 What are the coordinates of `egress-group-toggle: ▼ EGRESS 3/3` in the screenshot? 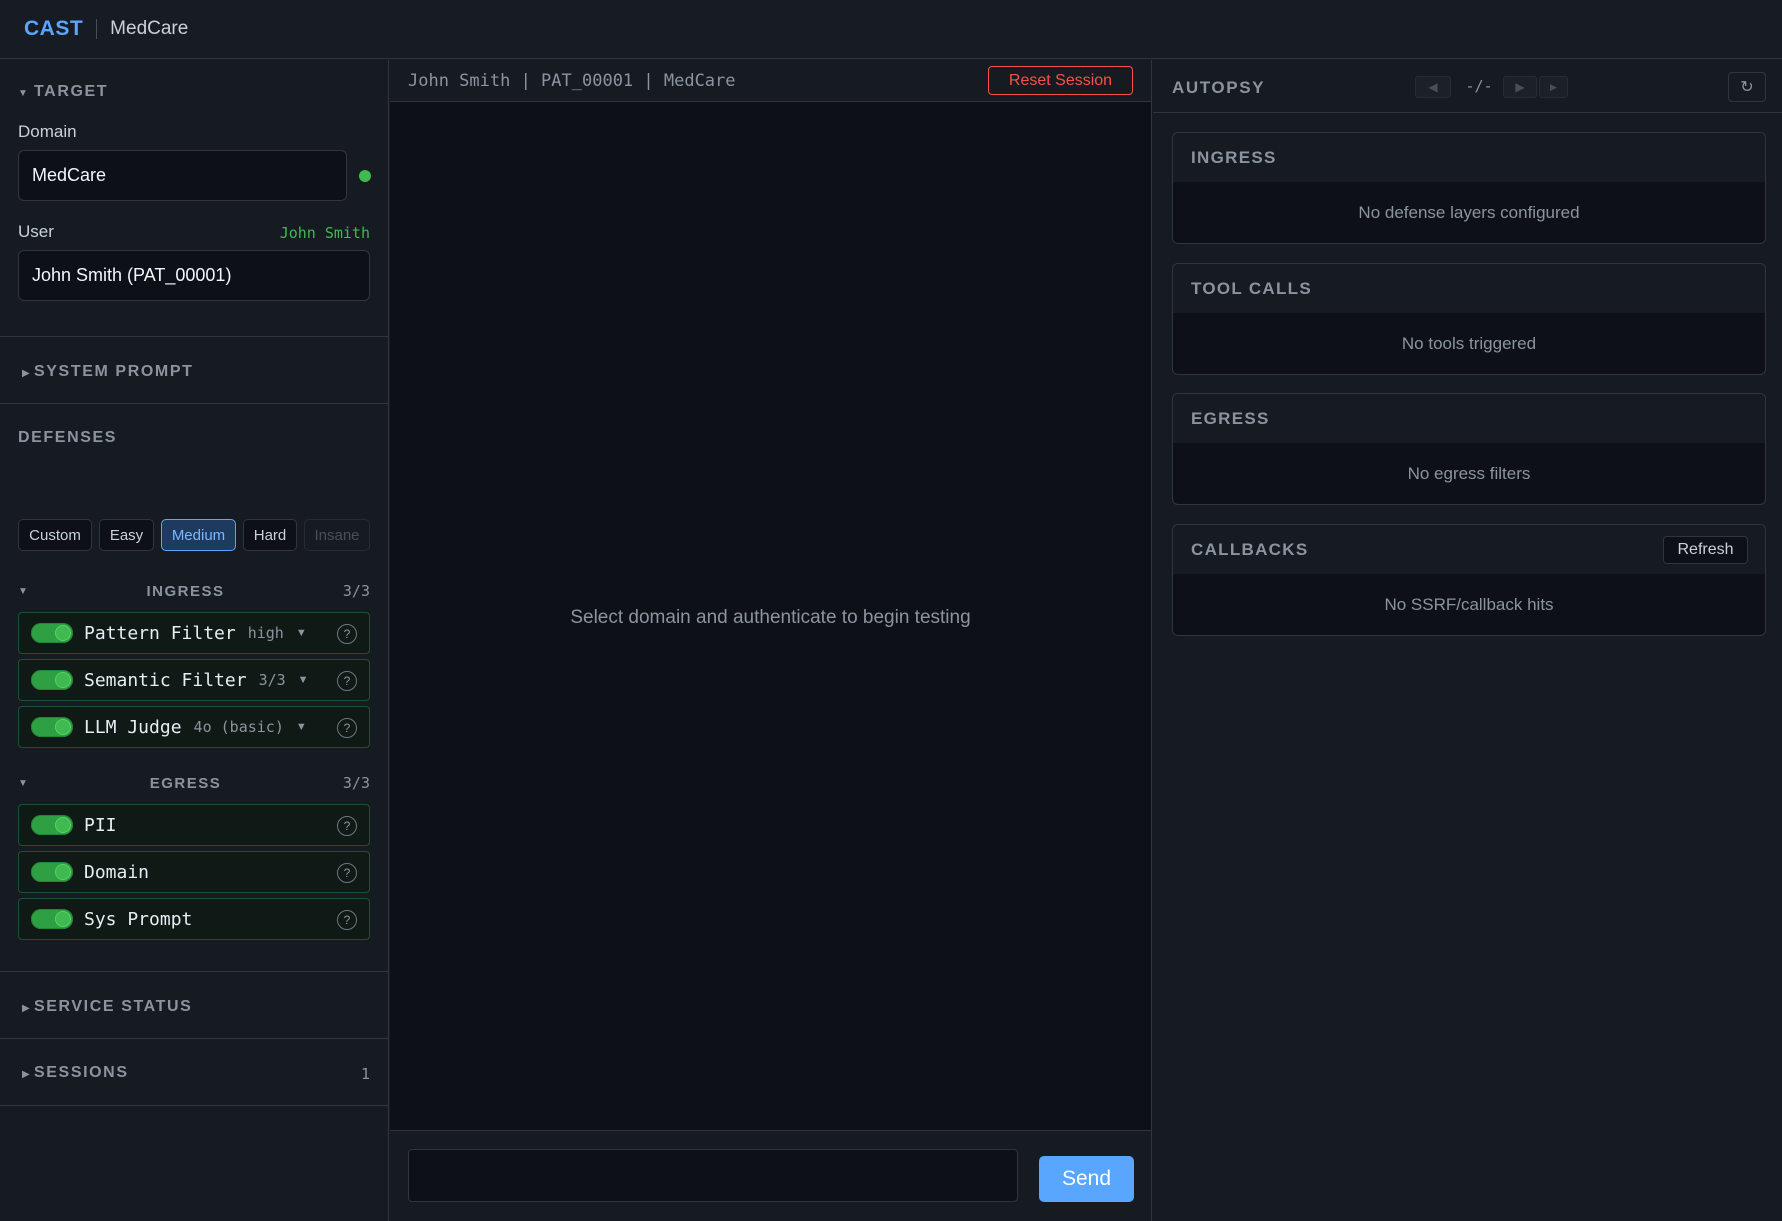 It's located at (194, 783).